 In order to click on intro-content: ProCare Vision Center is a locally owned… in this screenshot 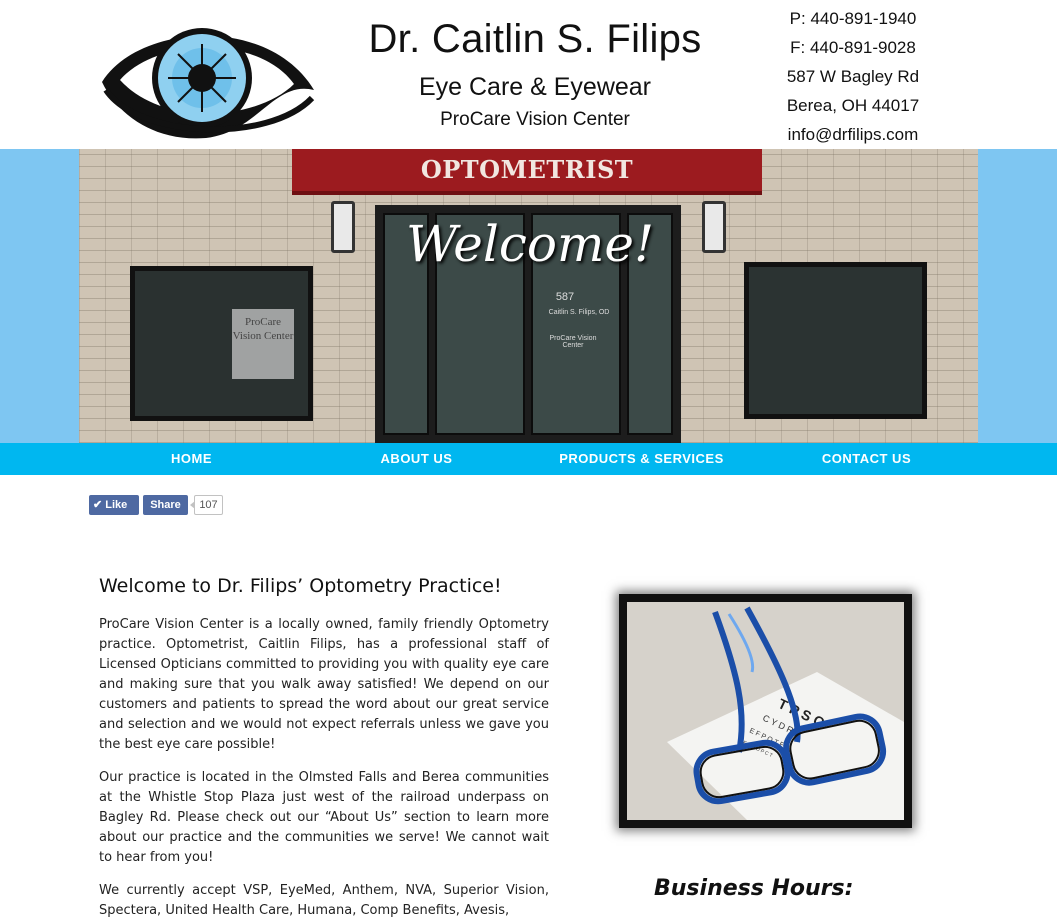, I will do `click(324, 769)`.